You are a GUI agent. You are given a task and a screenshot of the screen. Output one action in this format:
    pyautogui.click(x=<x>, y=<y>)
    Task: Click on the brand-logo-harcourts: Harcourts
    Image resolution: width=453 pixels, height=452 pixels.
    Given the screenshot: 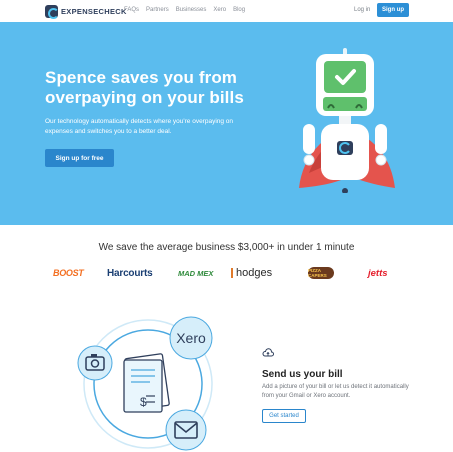 What is the action you would take?
    pyautogui.click(x=130, y=273)
    